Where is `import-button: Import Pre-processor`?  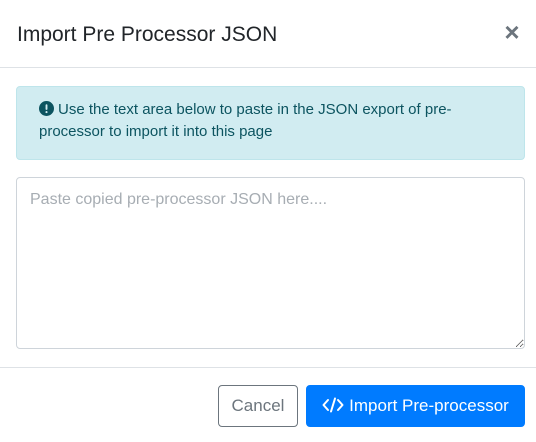 import-button: Import Pre-processor is located at coordinates (415, 406).